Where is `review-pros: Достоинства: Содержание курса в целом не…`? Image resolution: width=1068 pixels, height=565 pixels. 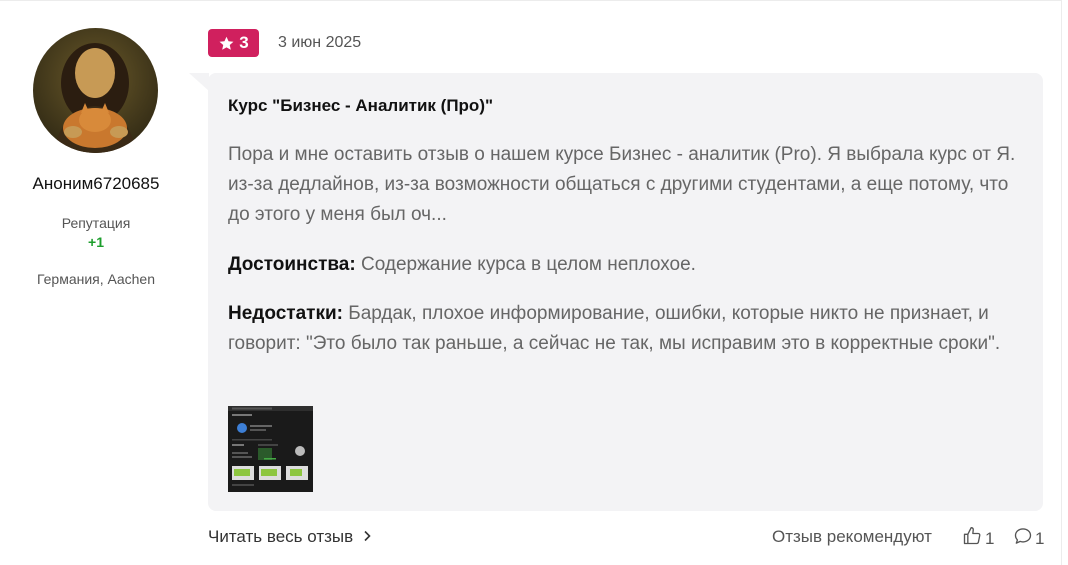 review-pros: Достоинства: Содержание курса в целом не… is located at coordinates (628, 265).